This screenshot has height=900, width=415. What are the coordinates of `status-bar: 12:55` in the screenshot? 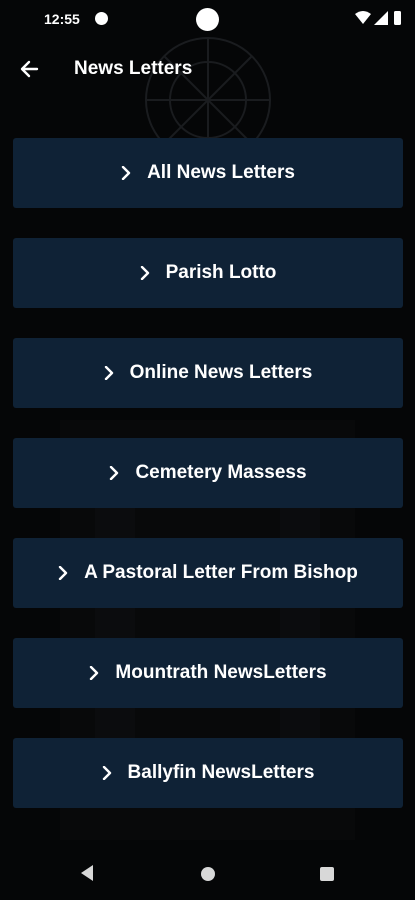 It's located at (207, 19).